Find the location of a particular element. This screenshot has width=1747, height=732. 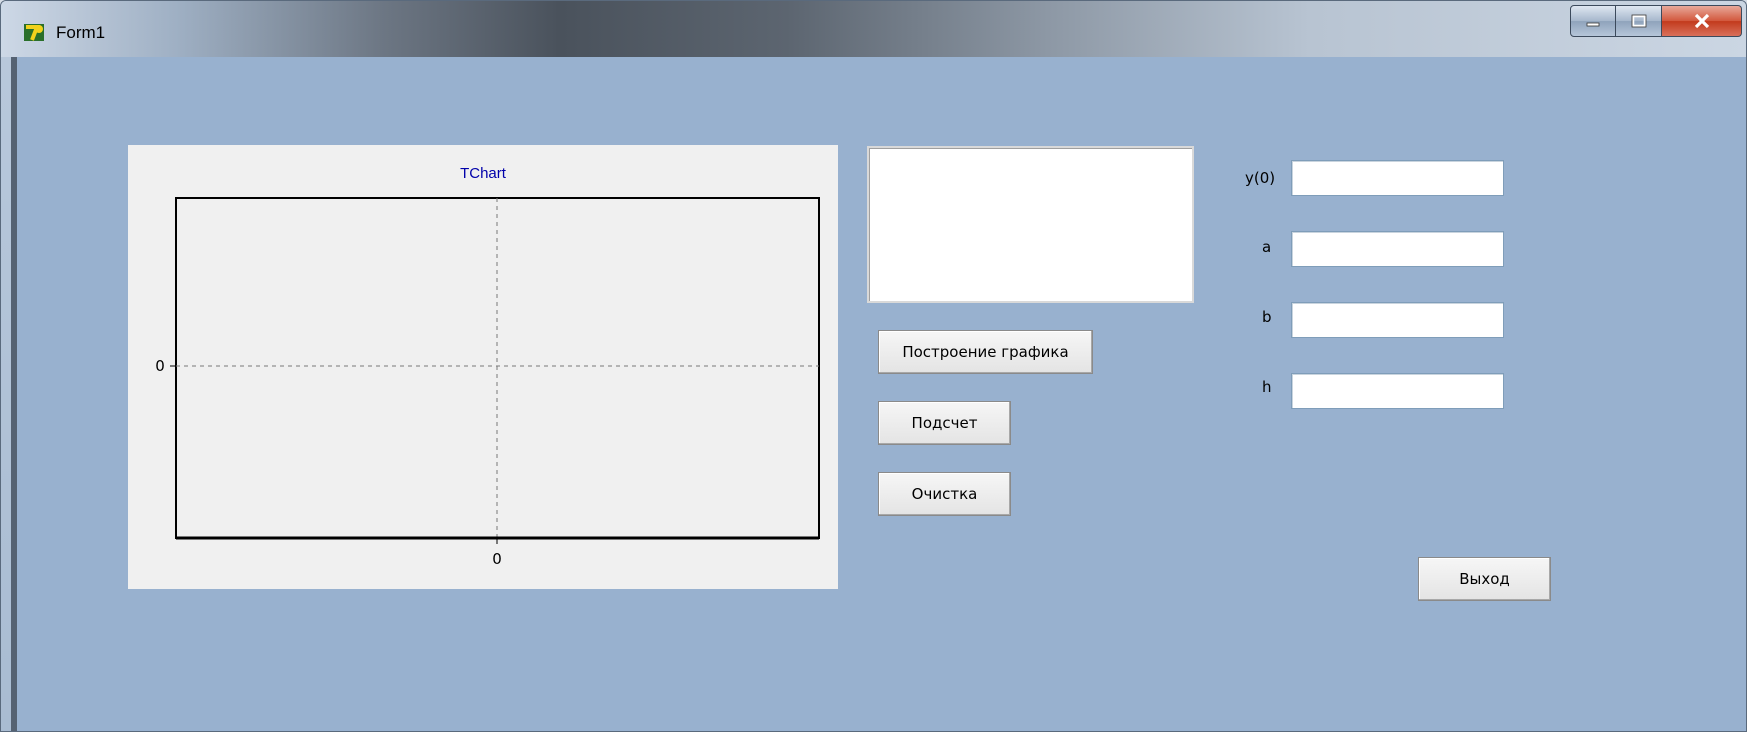

close-icon is located at coordinates (1701, 21).